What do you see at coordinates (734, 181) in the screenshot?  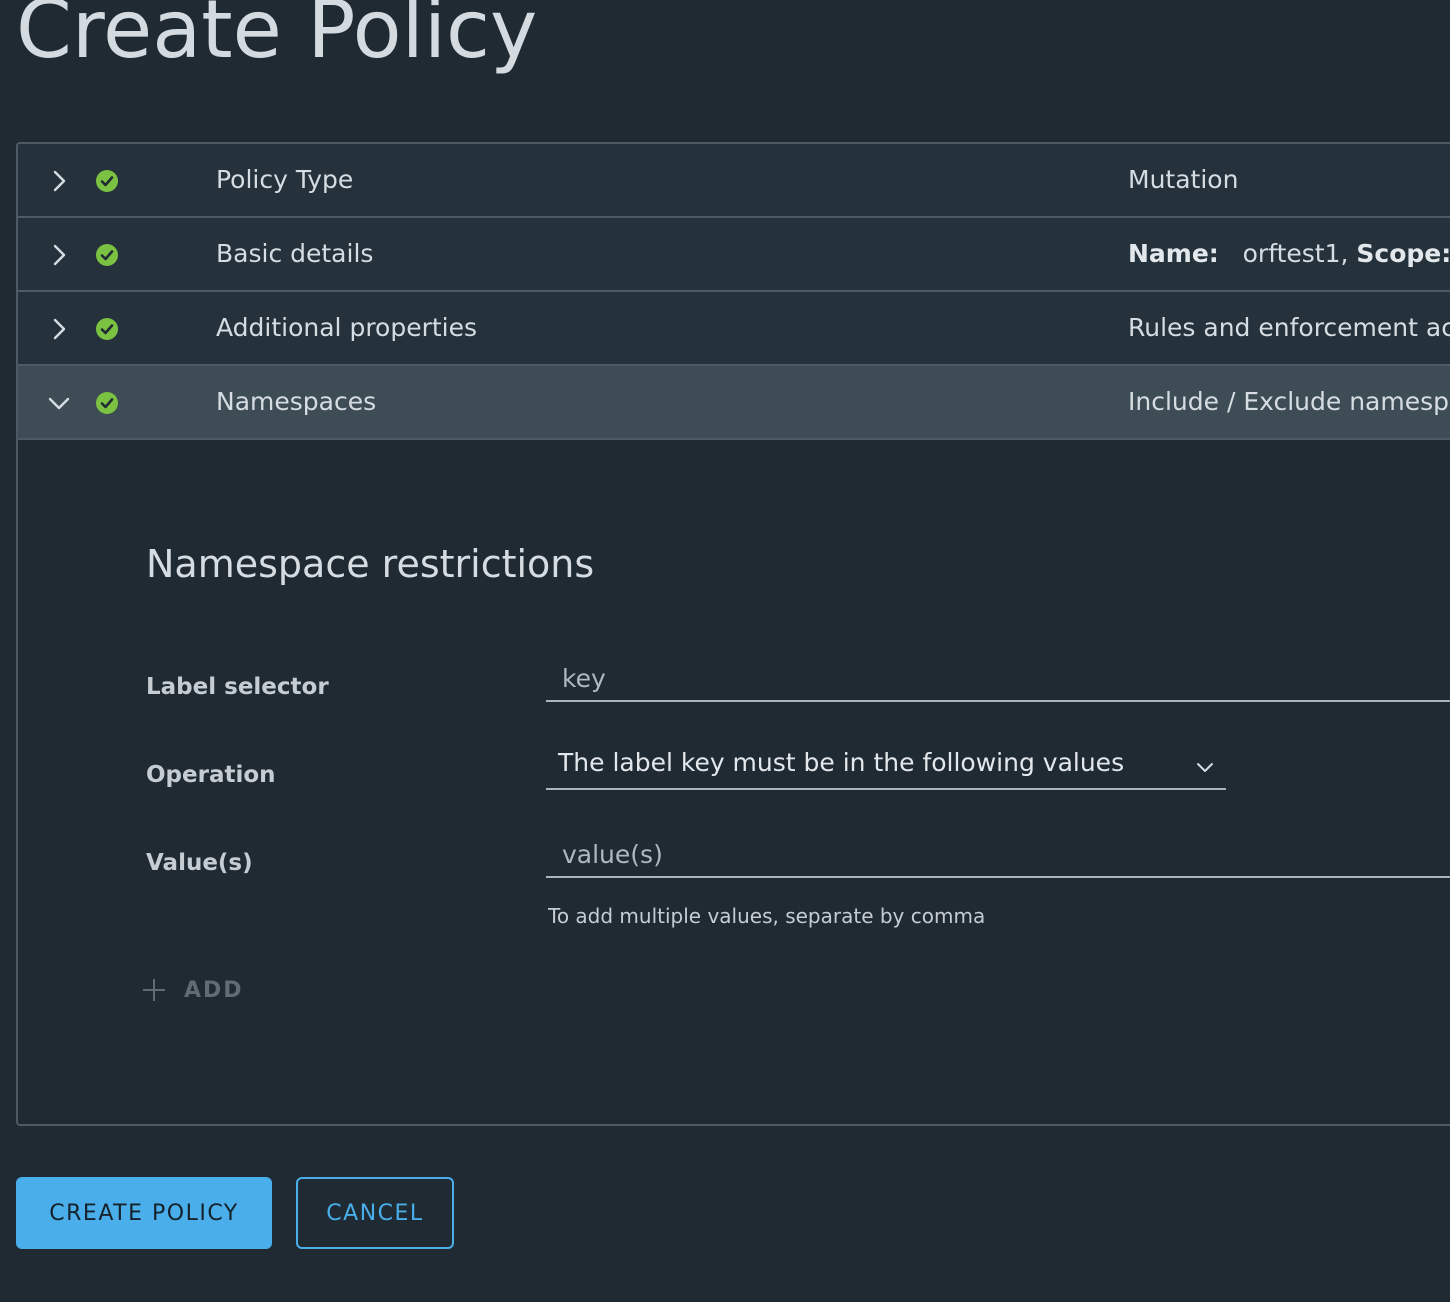 I see `step-policy-type: Policy Type Mutation` at bounding box center [734, 181].